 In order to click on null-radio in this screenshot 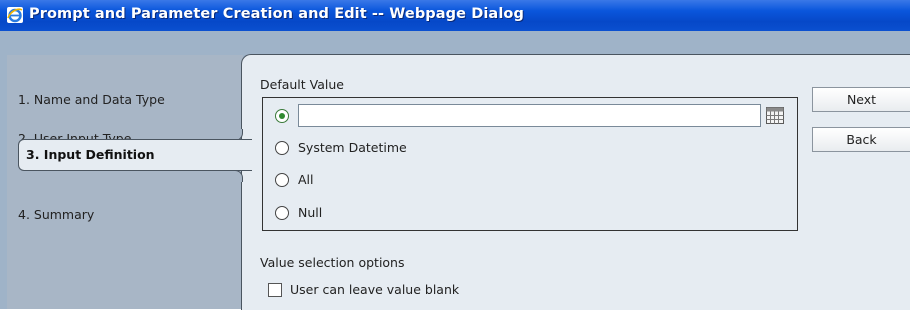, I will do `click(282, 213)`.